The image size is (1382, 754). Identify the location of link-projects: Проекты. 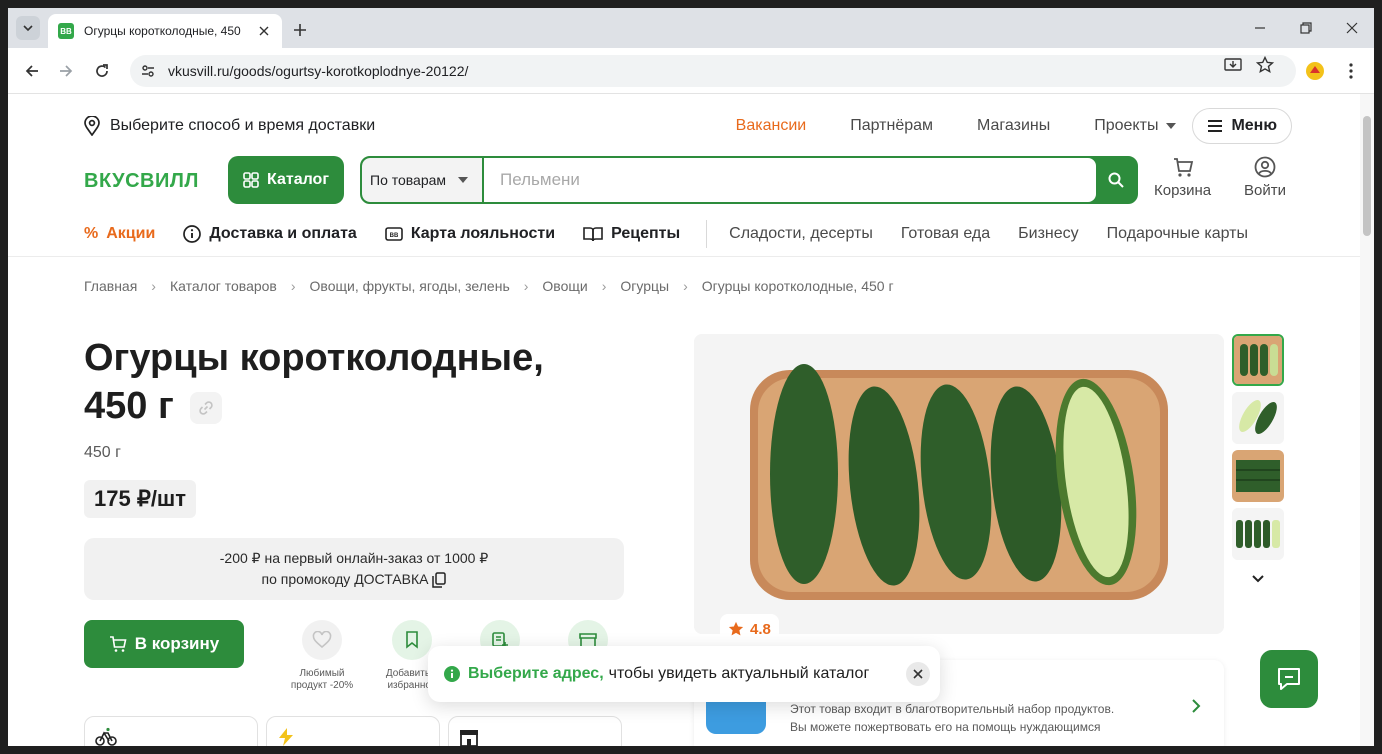
(1135, 126).